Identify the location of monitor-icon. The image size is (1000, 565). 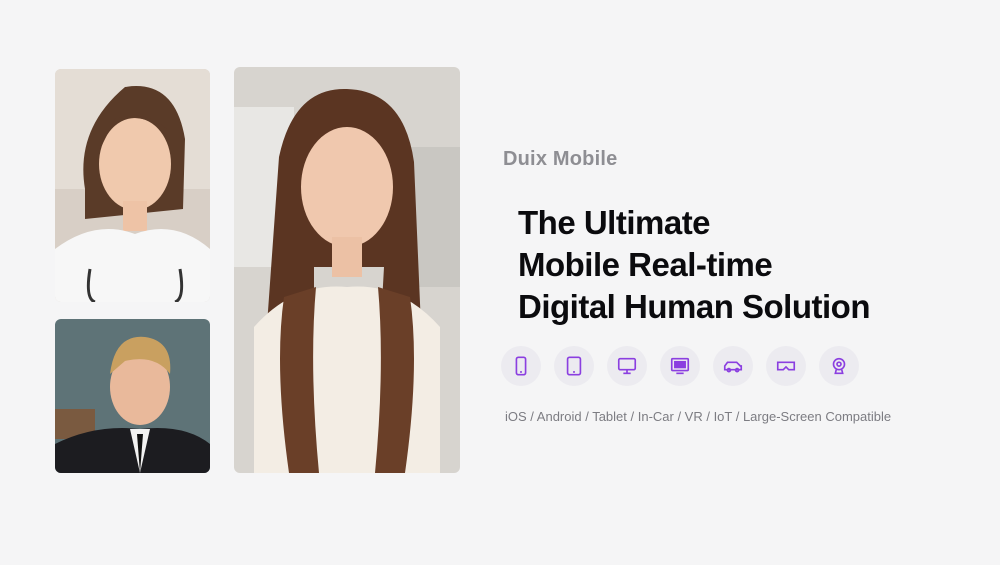
(680, 366).